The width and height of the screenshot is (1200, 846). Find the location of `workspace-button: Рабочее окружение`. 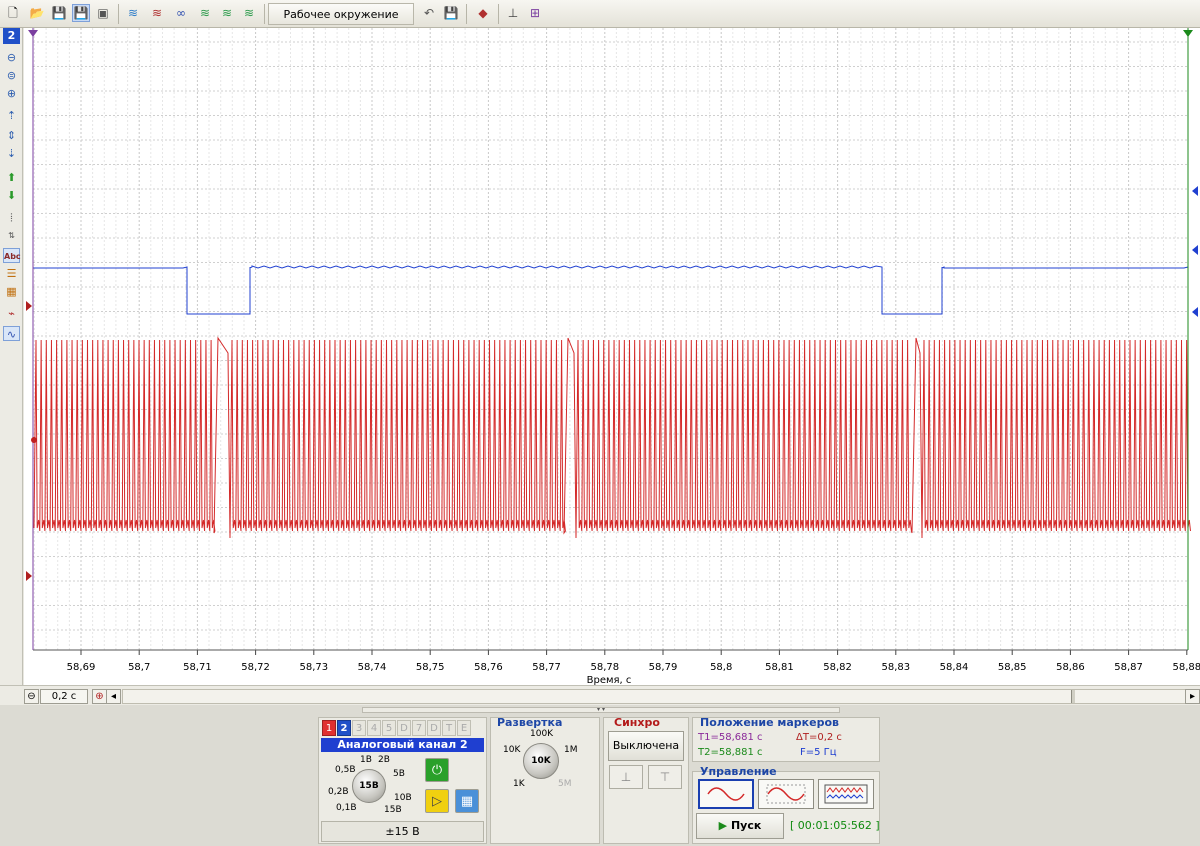

workspace-button: Рабочее окружение is located at coordinates (341, 14).